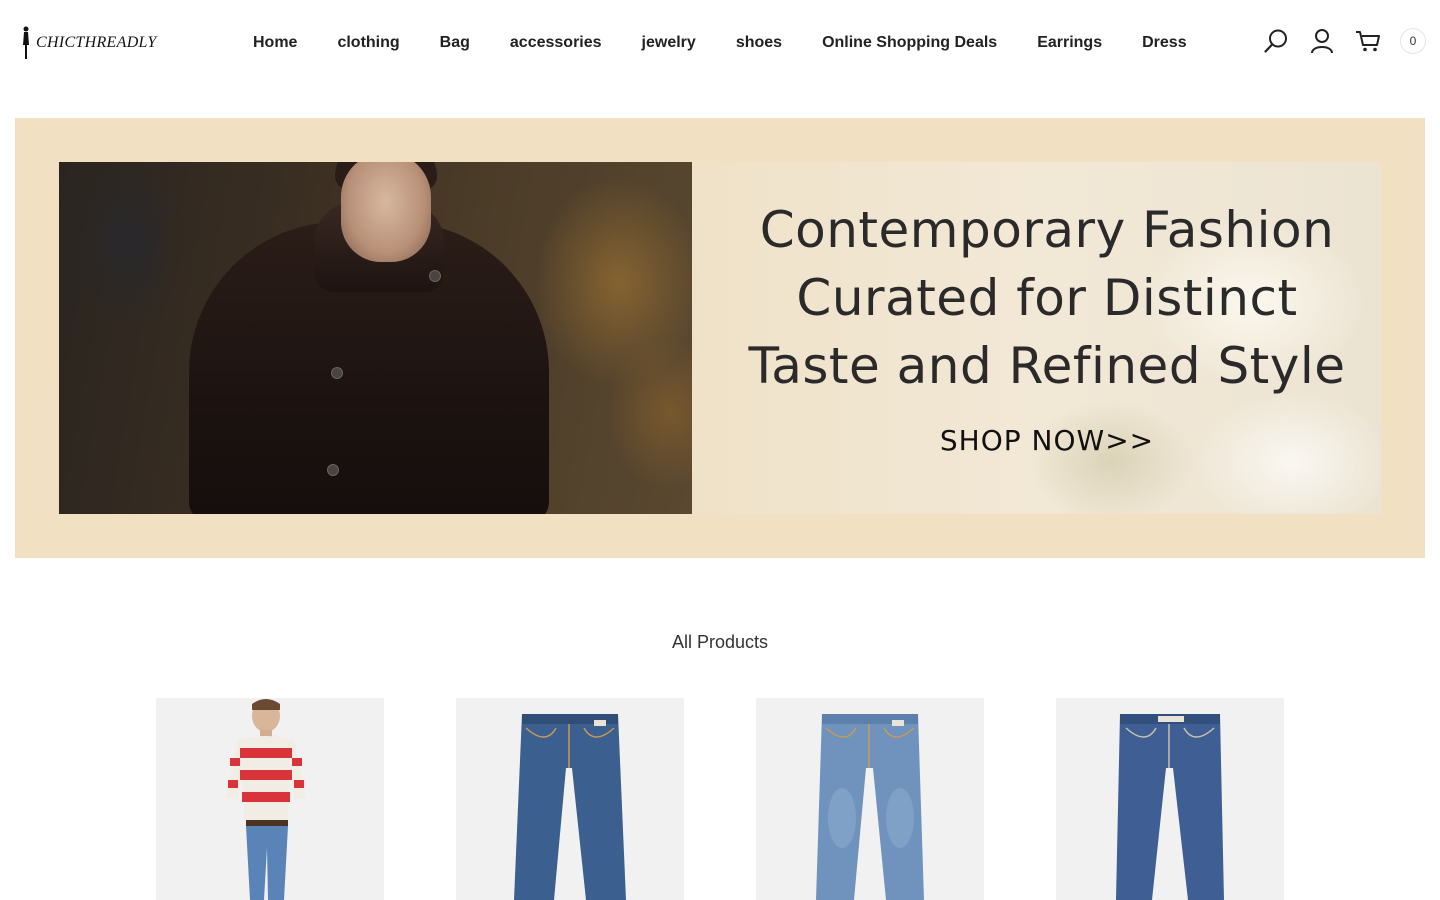 This screenshot has height=900, width=1440. Describe the element at coordinates (556, 43) in the screenshot. I see `nav-accessories: accessories` at that location.